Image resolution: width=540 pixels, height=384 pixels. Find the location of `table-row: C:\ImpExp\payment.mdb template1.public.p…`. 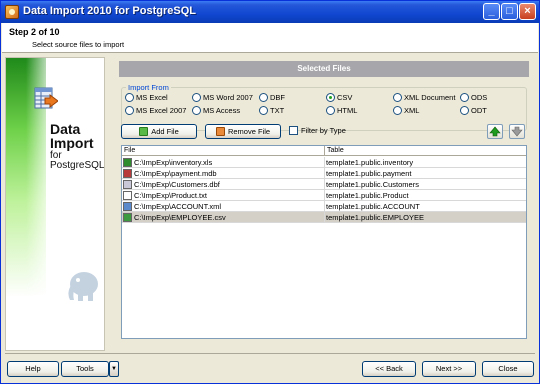

table-row: C:\ImpExp\payment.mdb template1.public.p… is located at coordinates (324, 173).